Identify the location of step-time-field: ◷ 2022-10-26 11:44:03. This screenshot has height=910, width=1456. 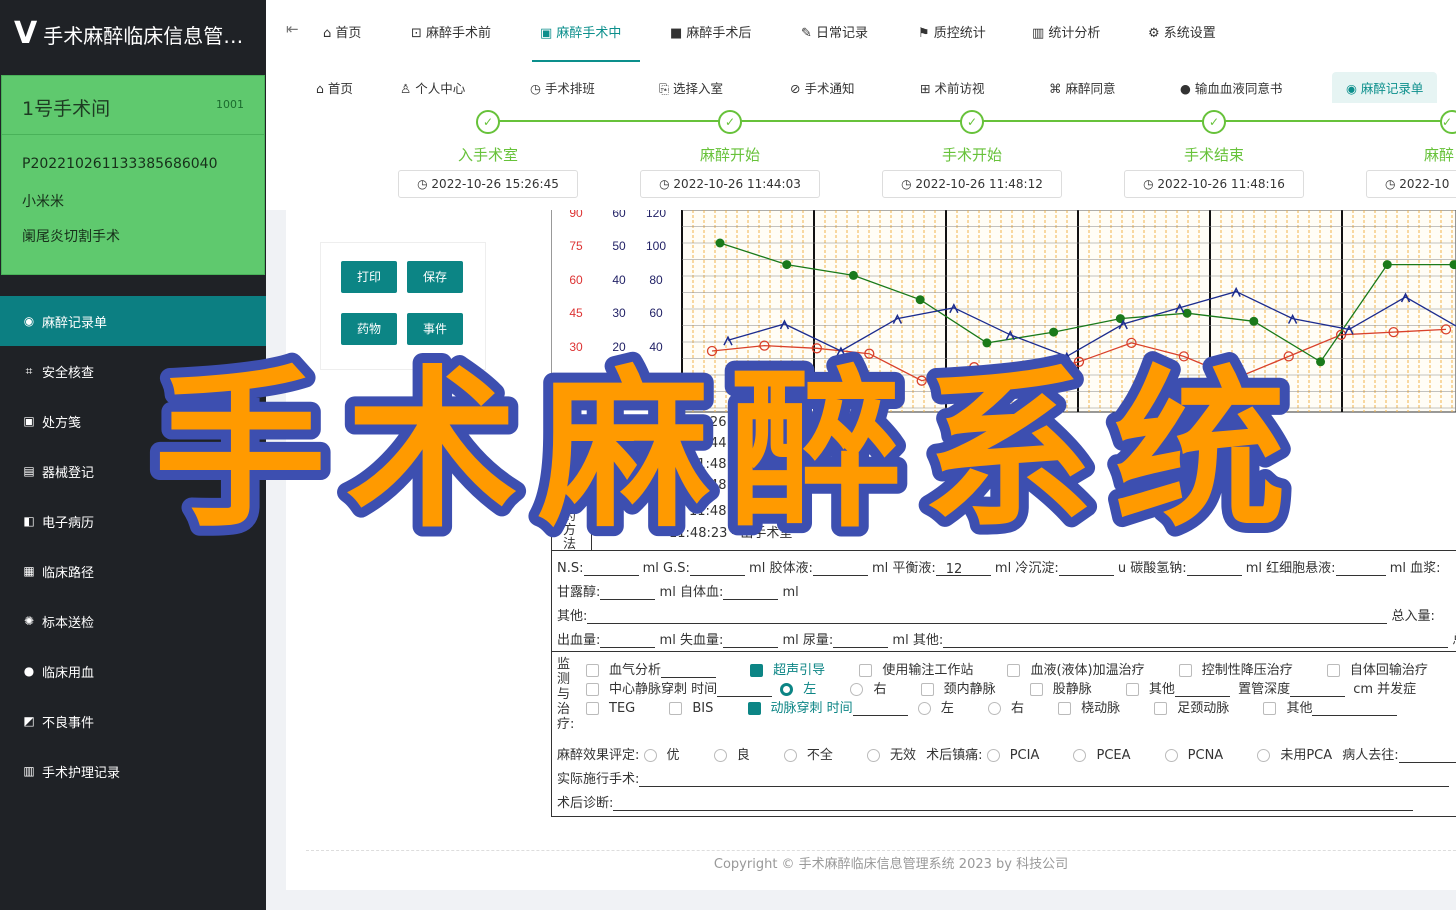
(730, 184).